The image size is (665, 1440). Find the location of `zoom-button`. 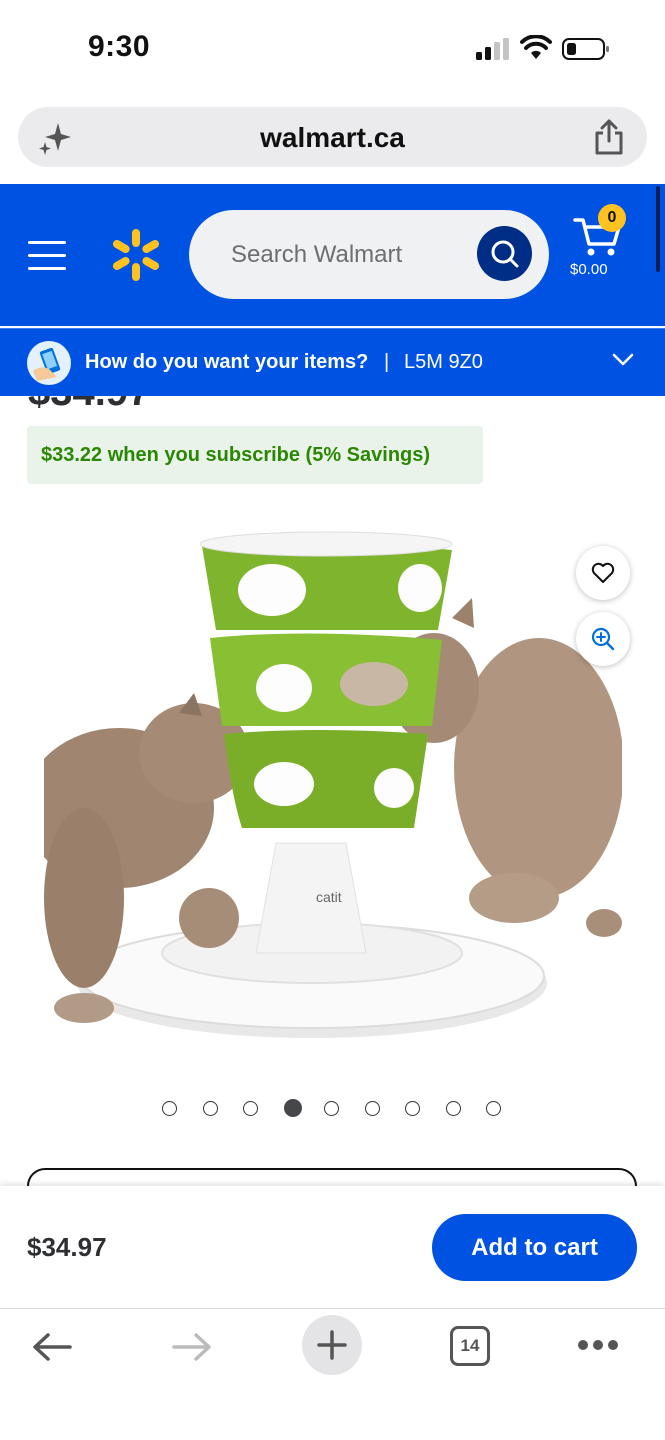

zoom-button is located at coordinates (603, 639).